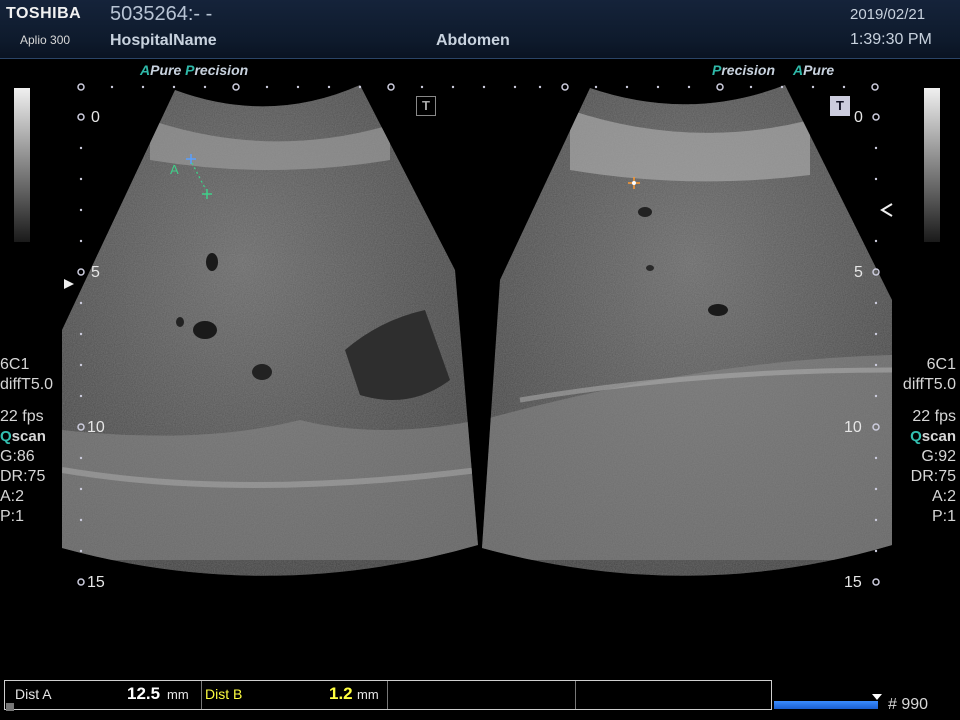 This screenshot has height=720, width=960. Describe the element at coordinates (933, 436) in the screenshot. I see `right-qscan: Qscan` at that location.